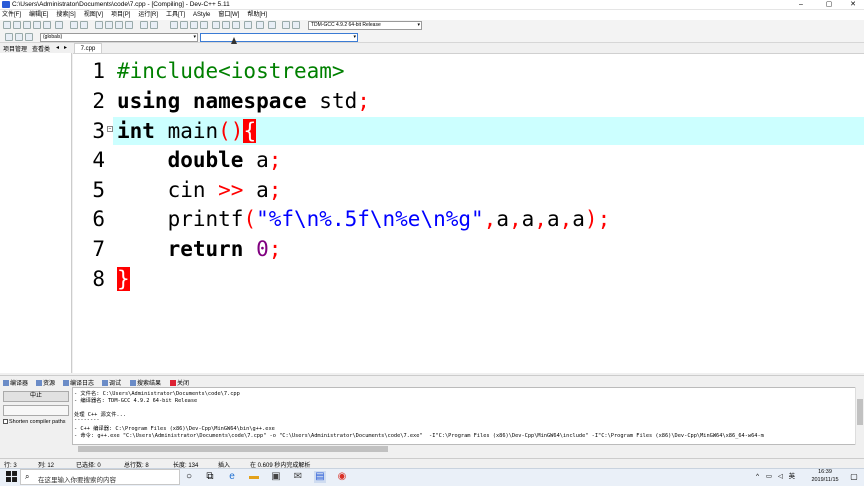 The height and width of the screenshot is (486, 864). What do you see at coordinates (148, 15) in the screenshot?
I see `menu-run: 运行[R]` at bounding box center [148, 15].